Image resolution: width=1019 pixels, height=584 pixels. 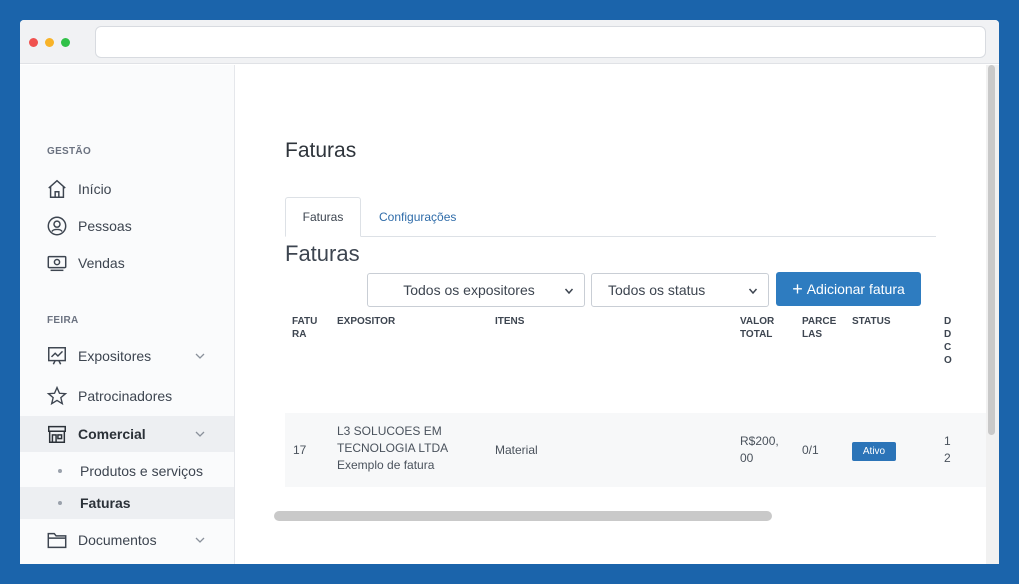 What do you see at coordinates (757, 328) in the screenshot?
I see `column-header-valor-total: VALOR TOTAL` at bounding box center [757, 328].